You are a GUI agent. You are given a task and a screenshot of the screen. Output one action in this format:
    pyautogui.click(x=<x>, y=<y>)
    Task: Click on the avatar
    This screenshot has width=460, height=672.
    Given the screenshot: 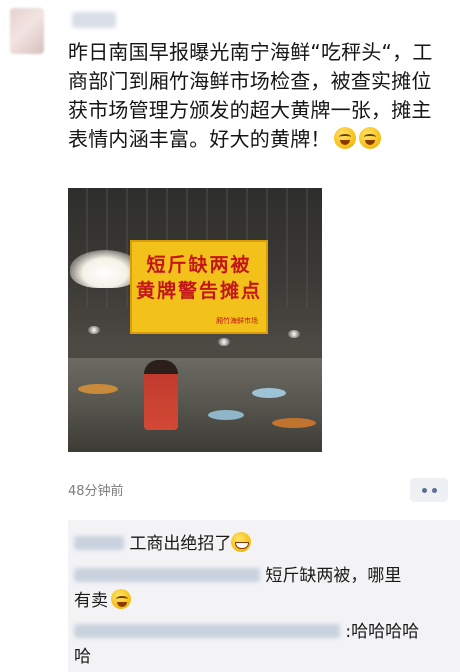 What is the action you would take?
    pyautogui.click(x=27, y=31)
    